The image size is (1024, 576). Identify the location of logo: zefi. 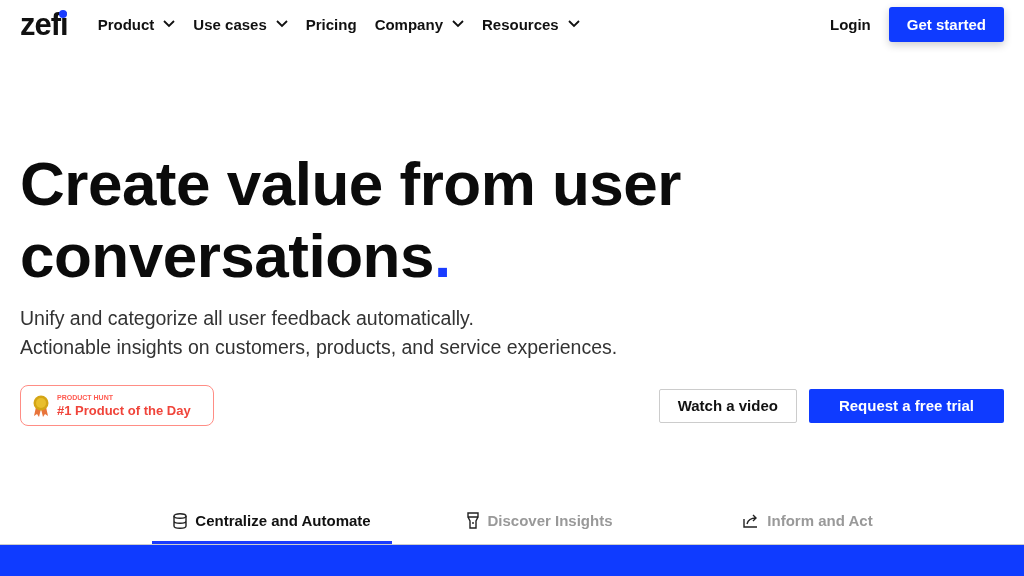
(44, 24).